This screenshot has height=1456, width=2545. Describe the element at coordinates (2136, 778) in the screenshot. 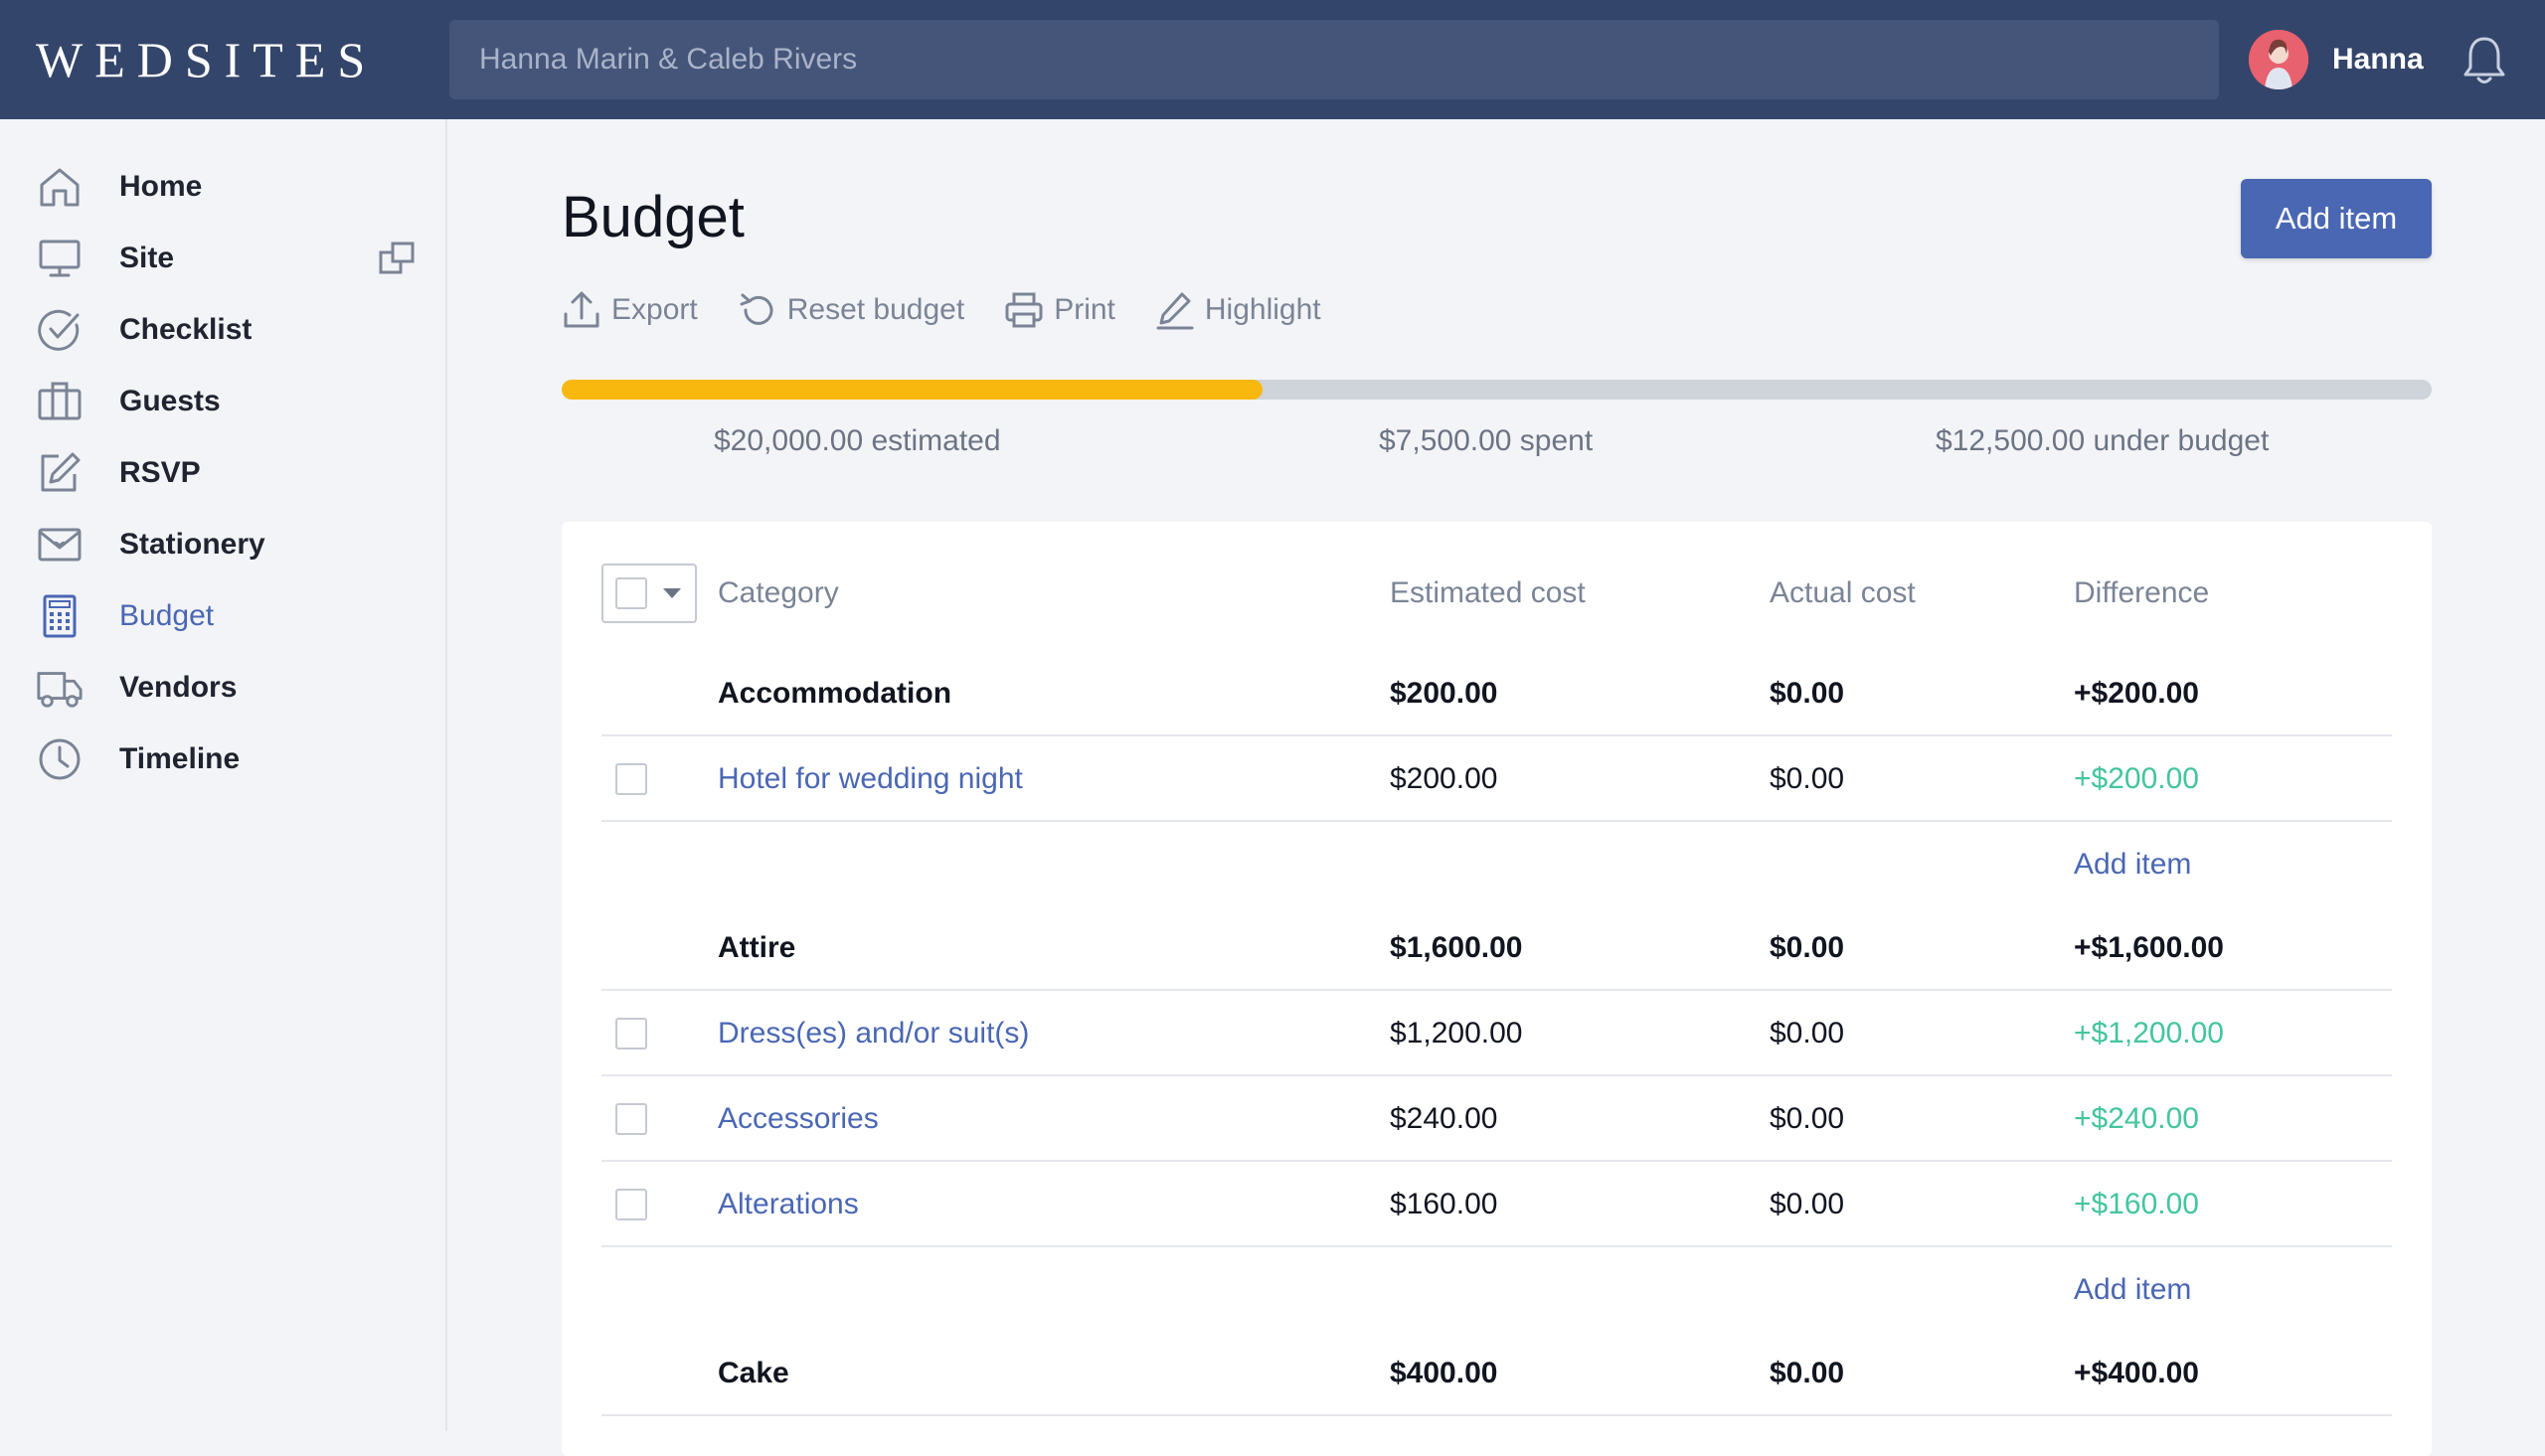

I see `item-difference: +$200.00` at that location.